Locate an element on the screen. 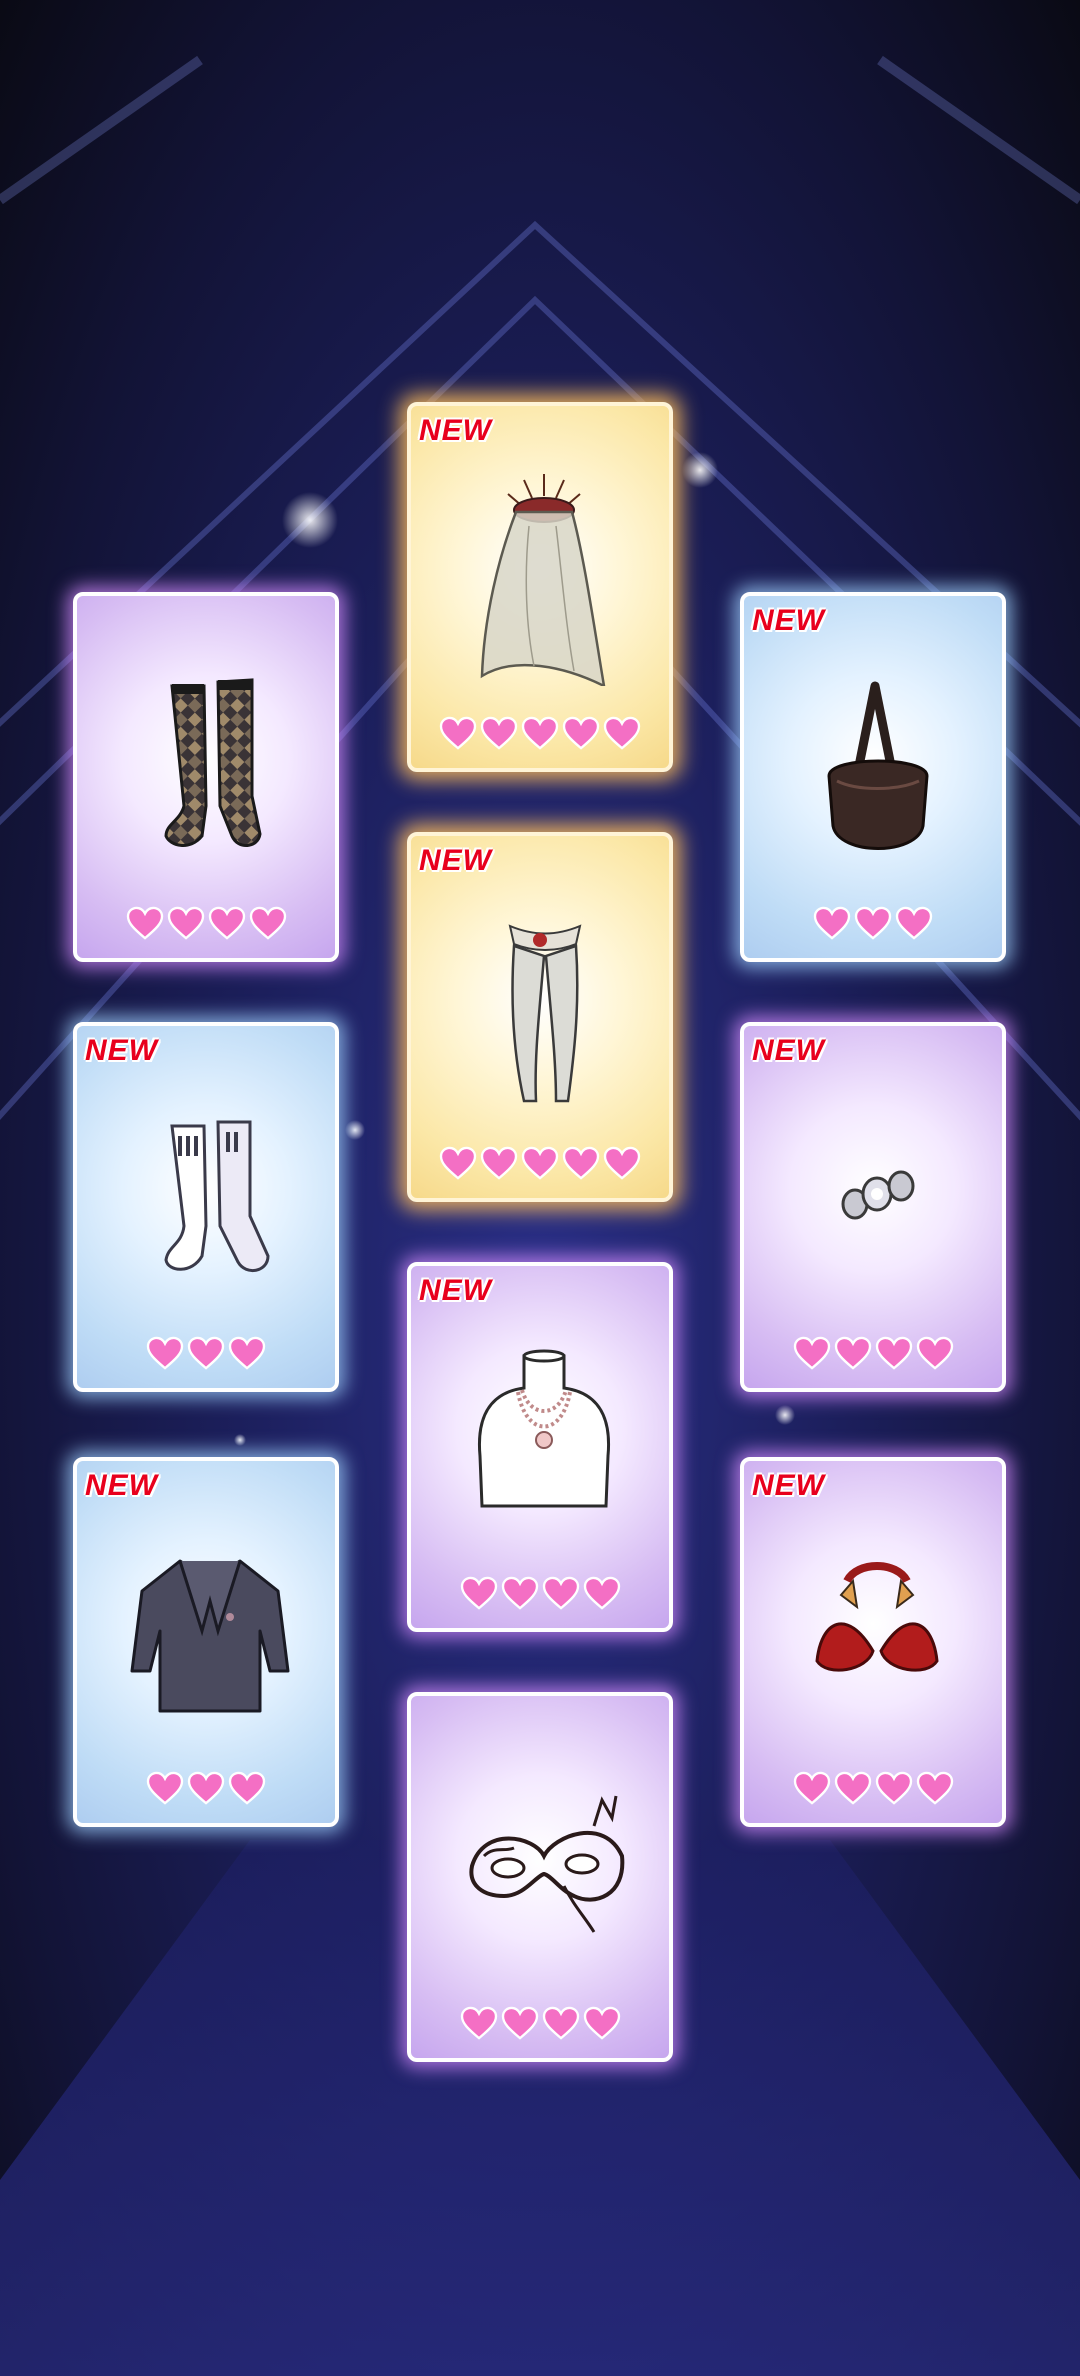  shoulder-bag-icon is located at coordinates (878, 765).